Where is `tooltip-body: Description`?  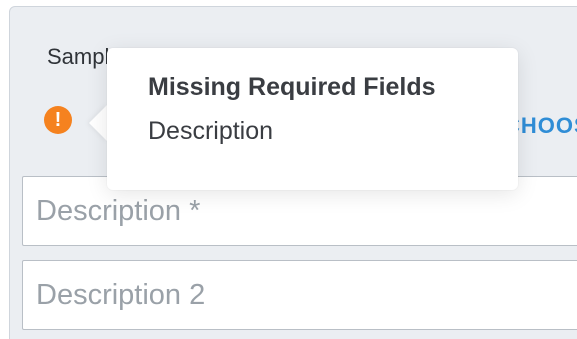 tooltip-body: Description is located at coordinates (211, 131).